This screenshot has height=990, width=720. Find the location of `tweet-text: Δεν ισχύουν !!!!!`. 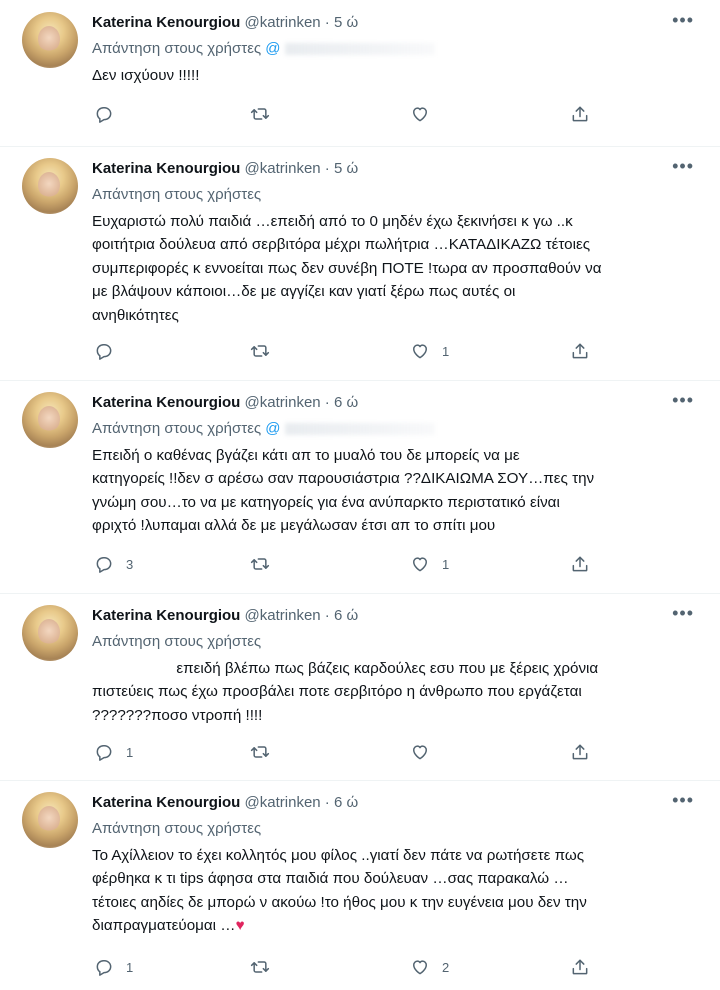

tweet-text: Δεν ισχύουν !!!!! is located at coordinates (146, 75).